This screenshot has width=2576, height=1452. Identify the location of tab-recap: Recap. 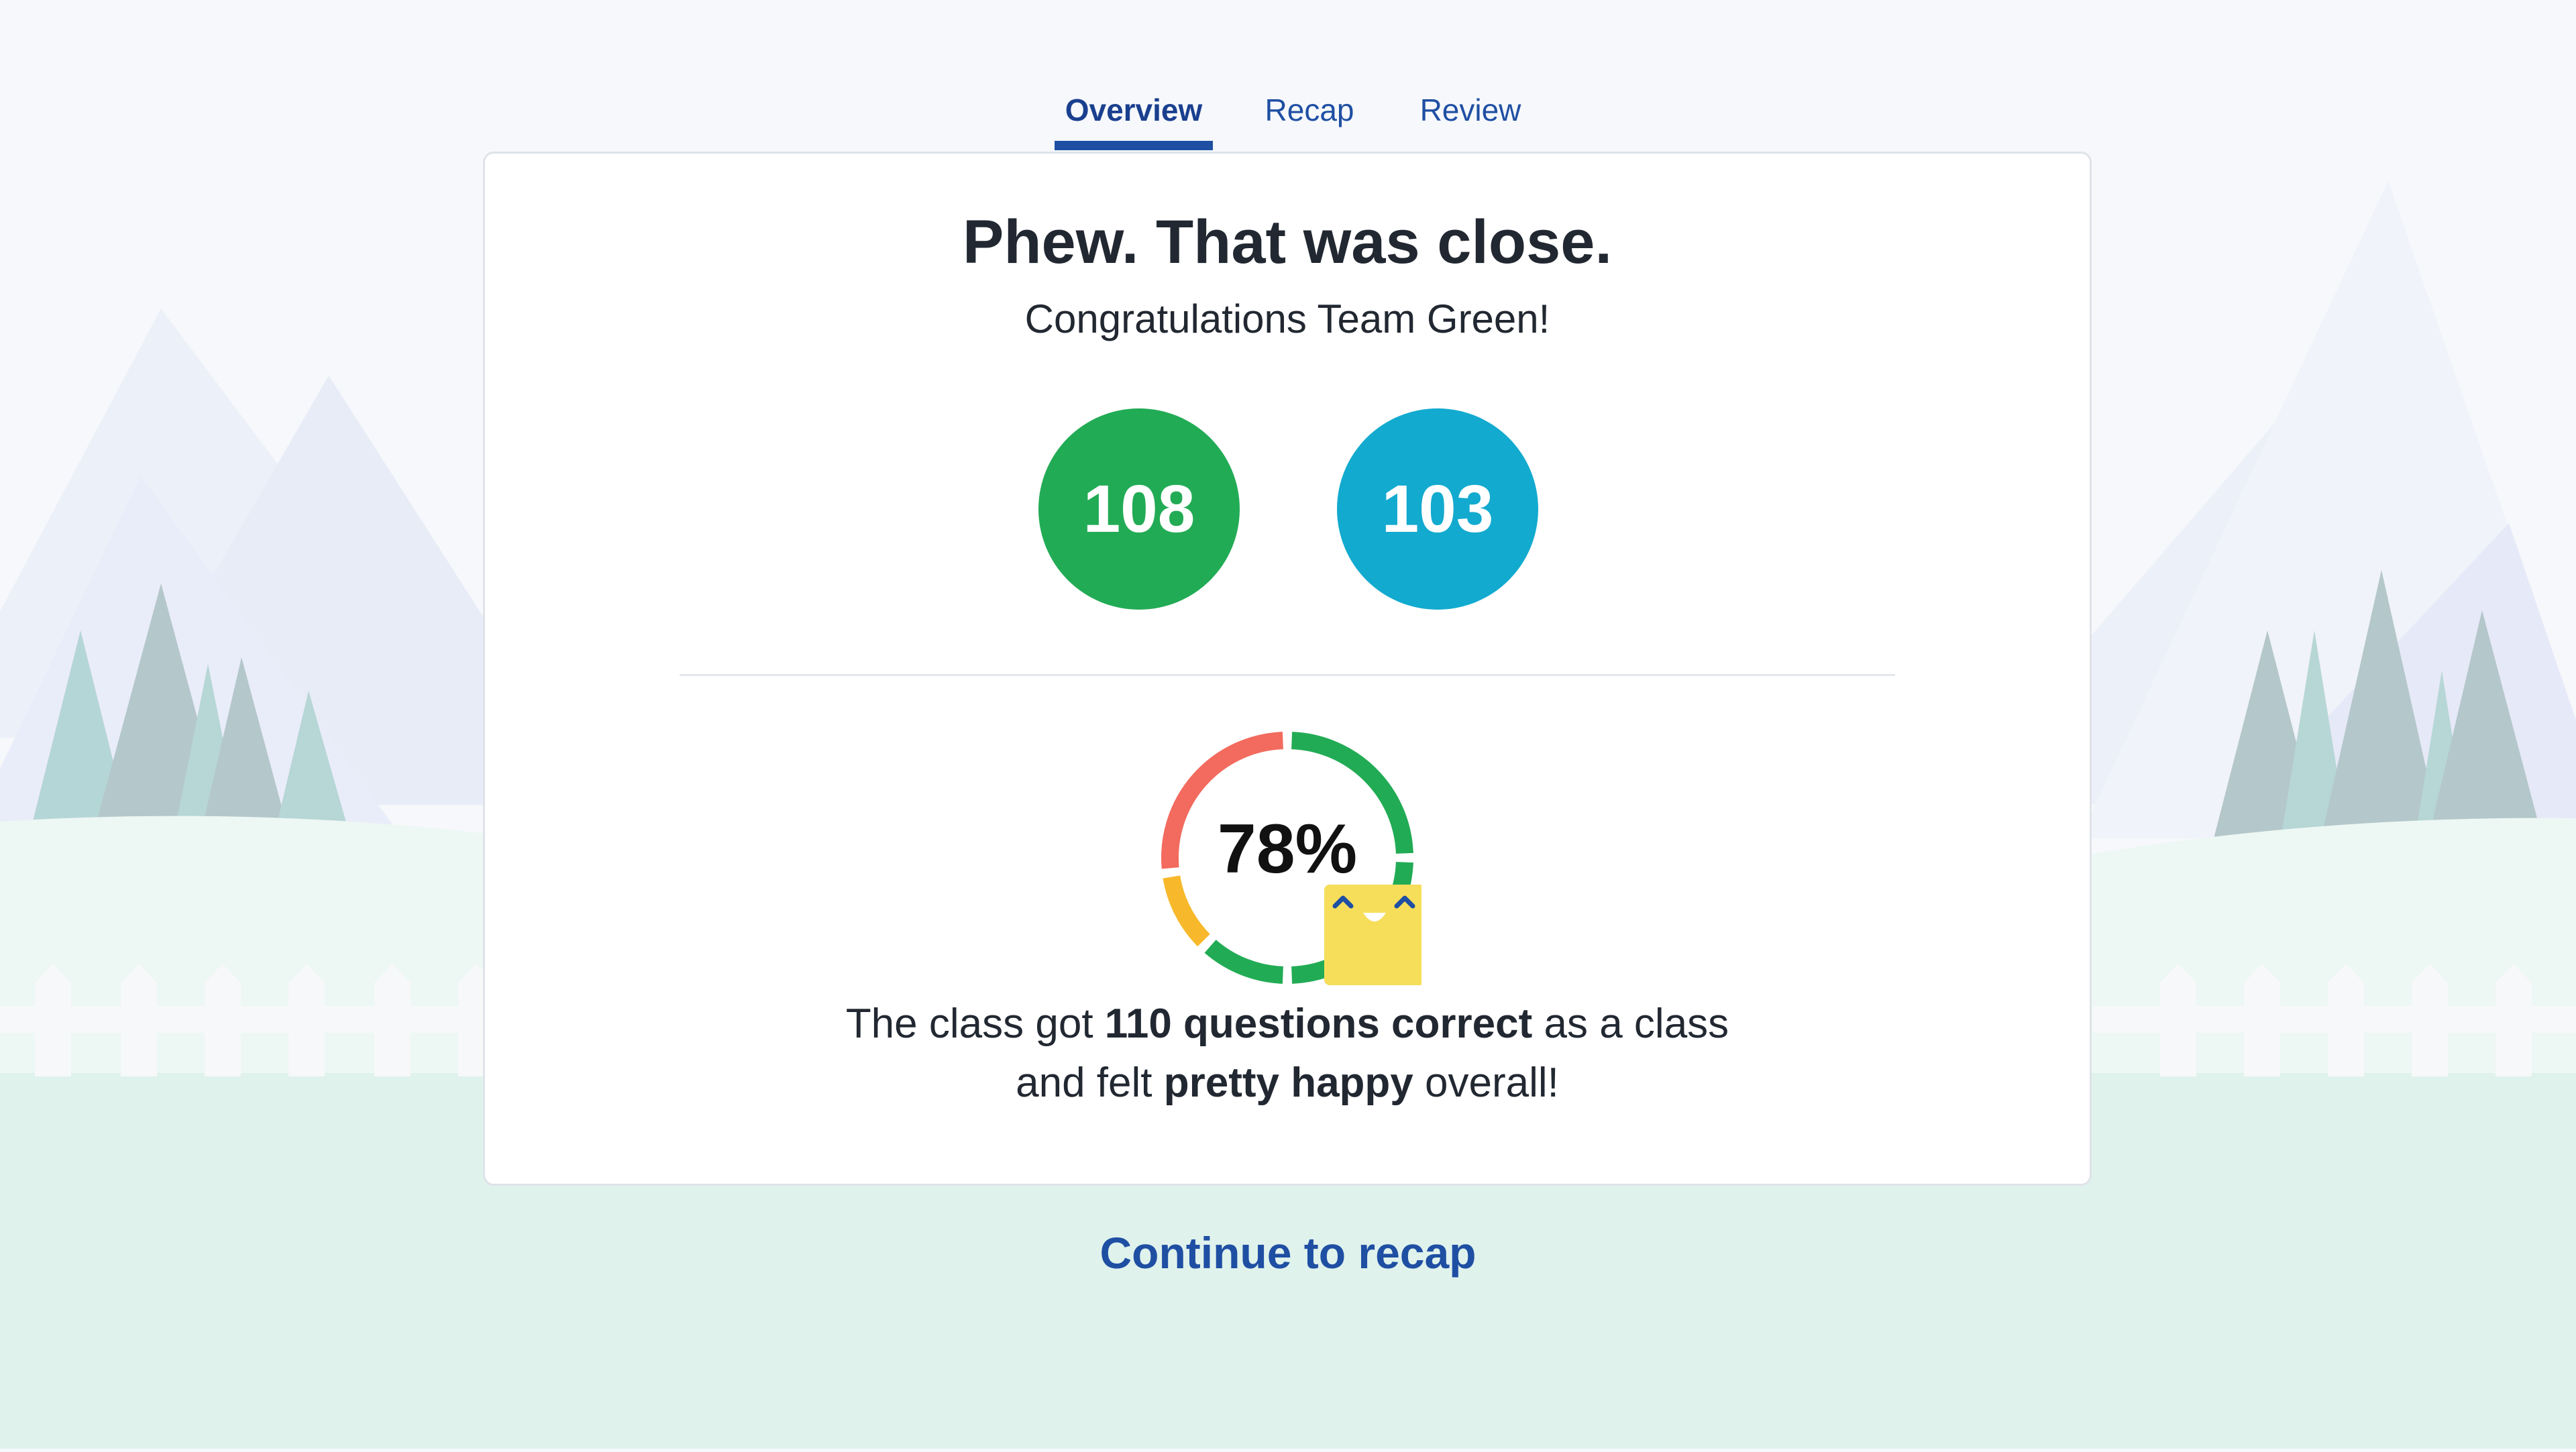
(1309, 118).